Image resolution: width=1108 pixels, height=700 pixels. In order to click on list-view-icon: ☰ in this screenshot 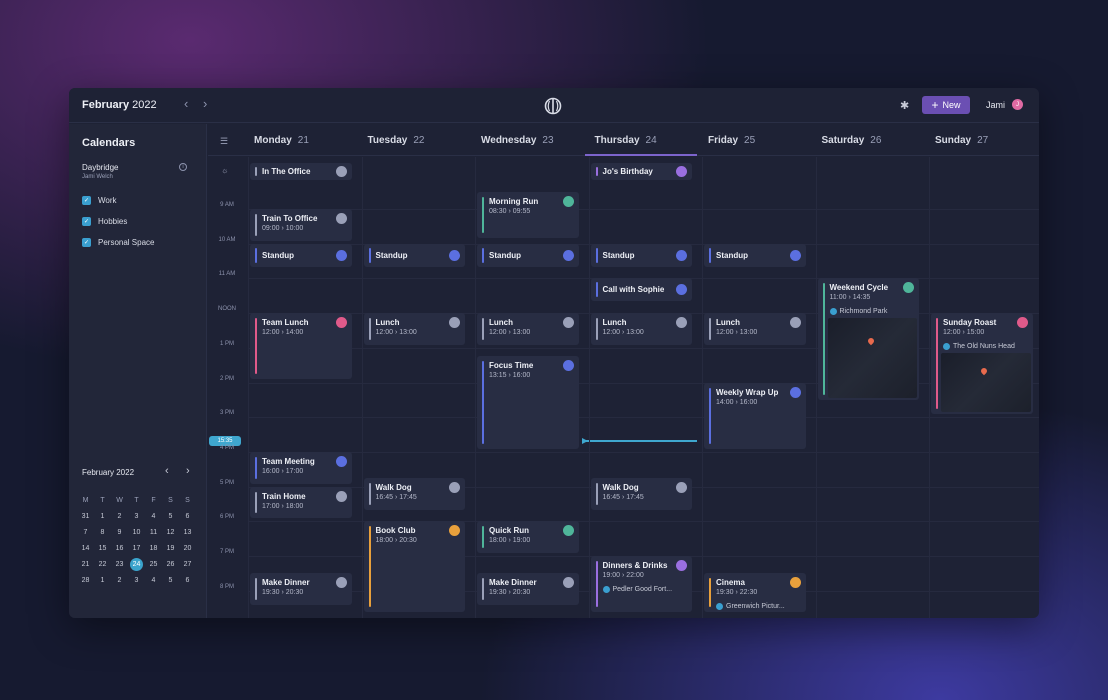, I will do `click(224, 141)`.